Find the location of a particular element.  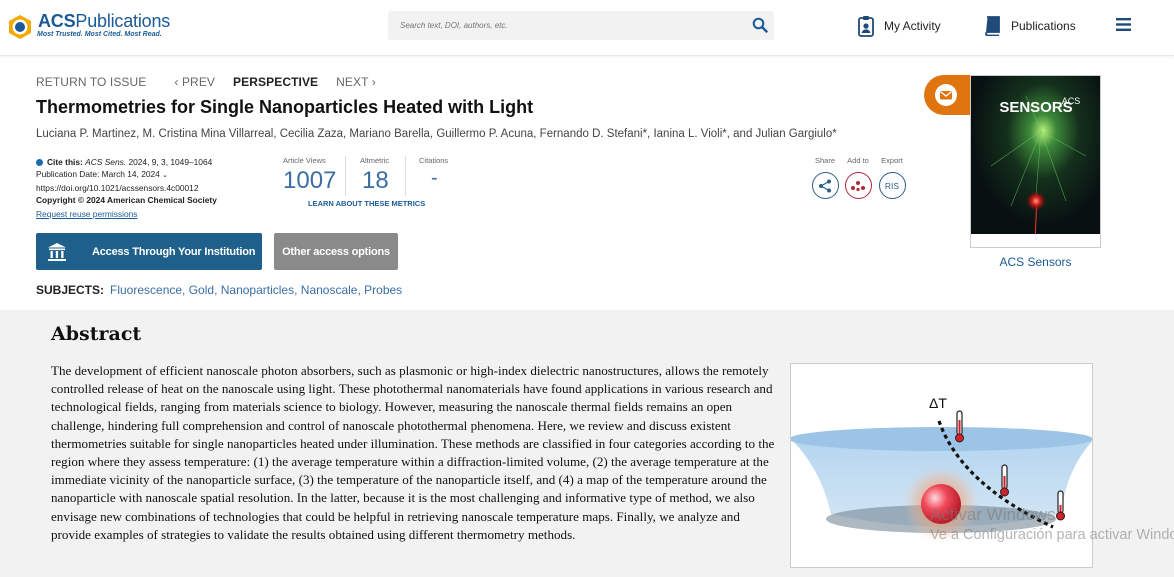

citations-value: - is located at coordinates (434, 178).